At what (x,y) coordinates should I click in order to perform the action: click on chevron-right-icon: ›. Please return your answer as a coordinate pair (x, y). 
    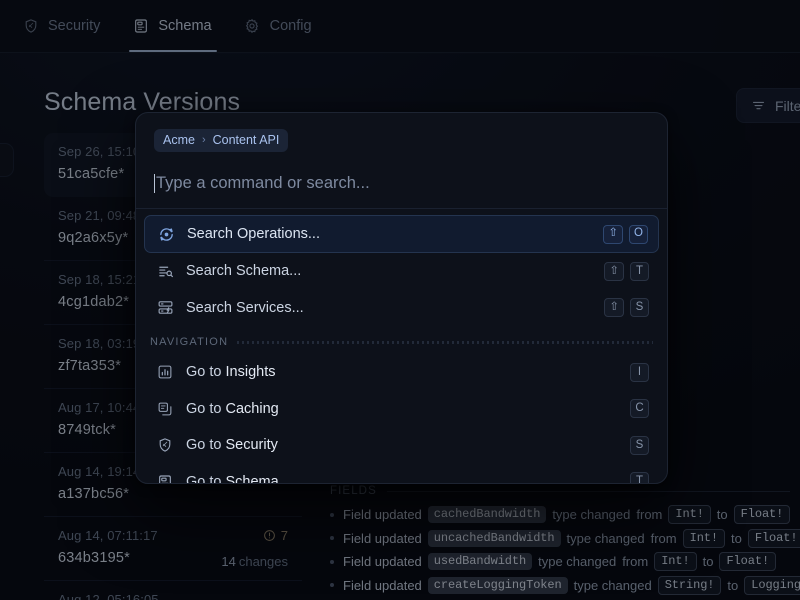
    Looking at the image, I should click on (203, 140).